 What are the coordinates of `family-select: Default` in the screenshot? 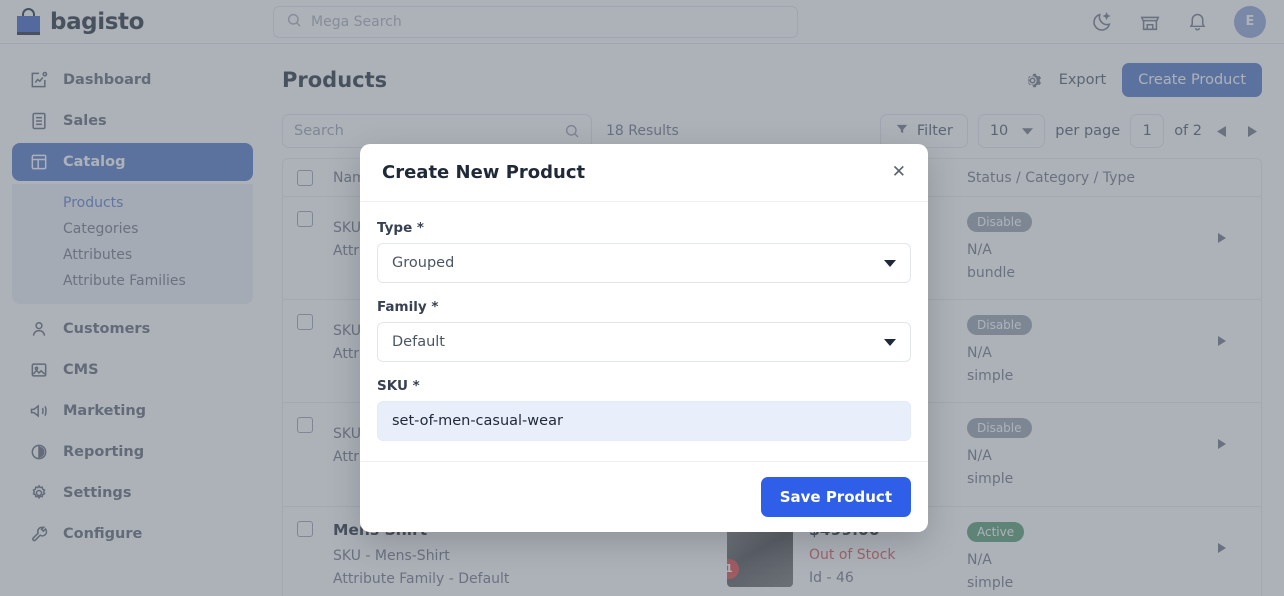 It's located at (644, 342).